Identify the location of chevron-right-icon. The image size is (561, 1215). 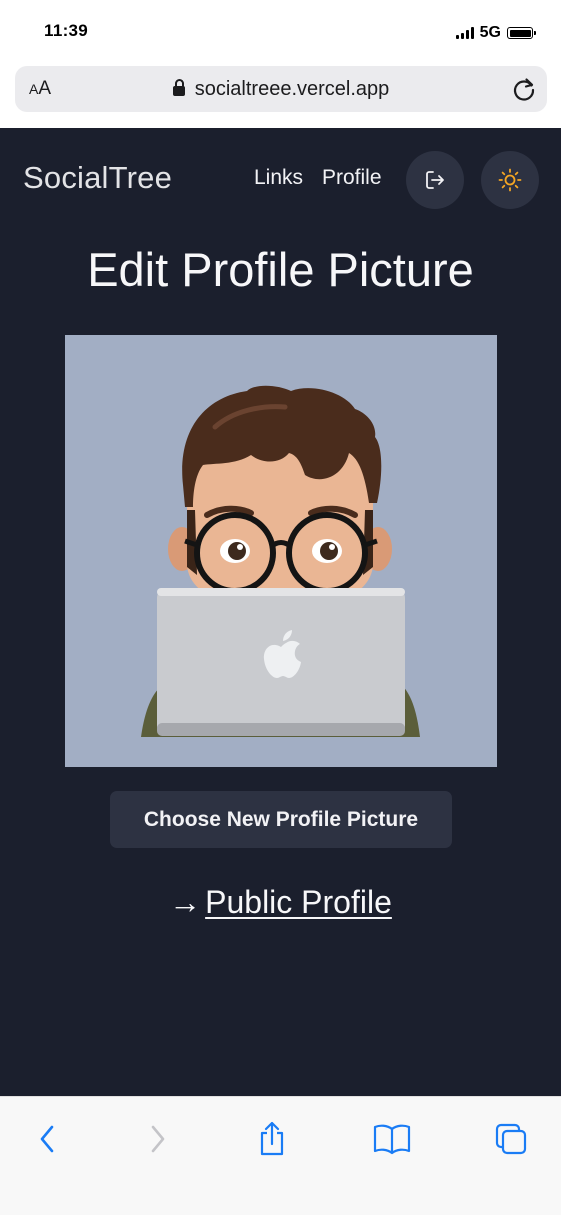
(158, 1139).